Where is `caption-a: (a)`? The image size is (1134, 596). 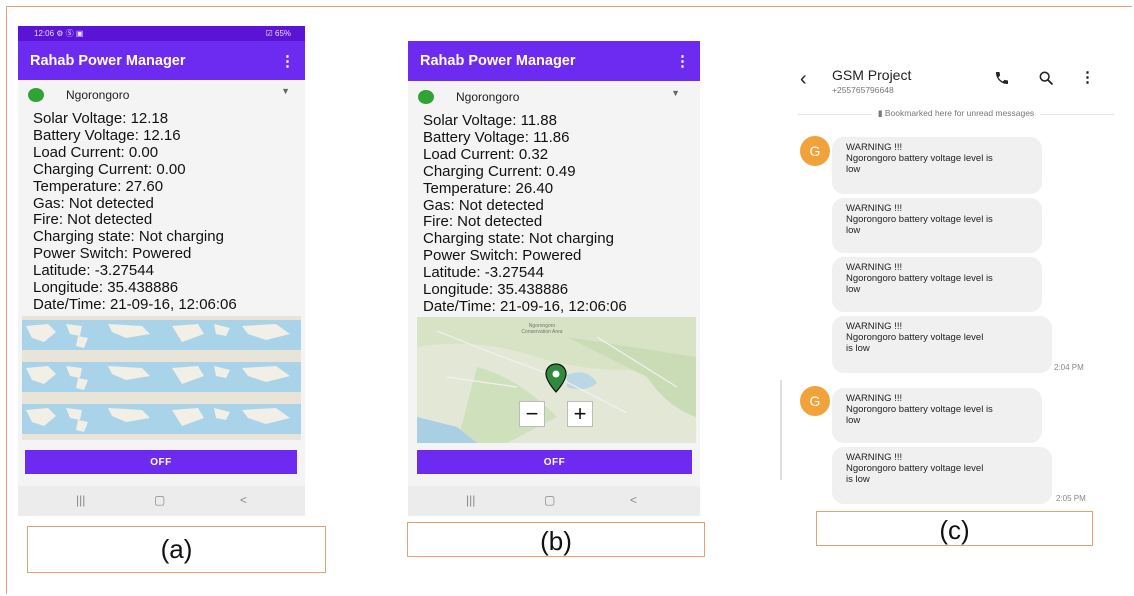 caption-a: (a) is located at coordinates (176, 549).